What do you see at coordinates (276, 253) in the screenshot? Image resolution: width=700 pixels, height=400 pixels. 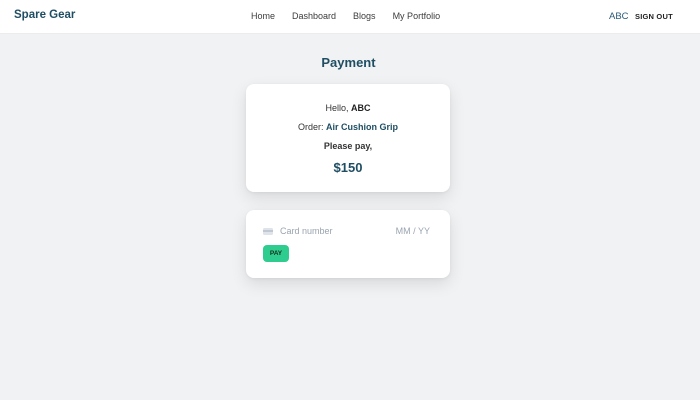 I see `pay-button: PAY` at bounding box center [276, 253].